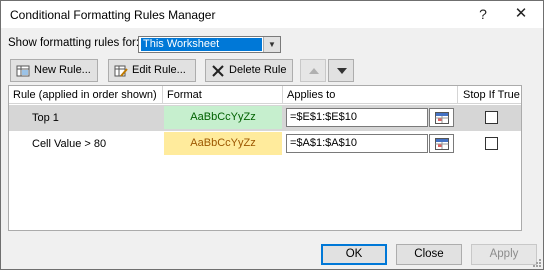 The image size is (544, 270). What do you see at coordinates (271, 44) in the screenshot?
I see `chevron-down-icon: ▼` at bounding box center [271, 44].